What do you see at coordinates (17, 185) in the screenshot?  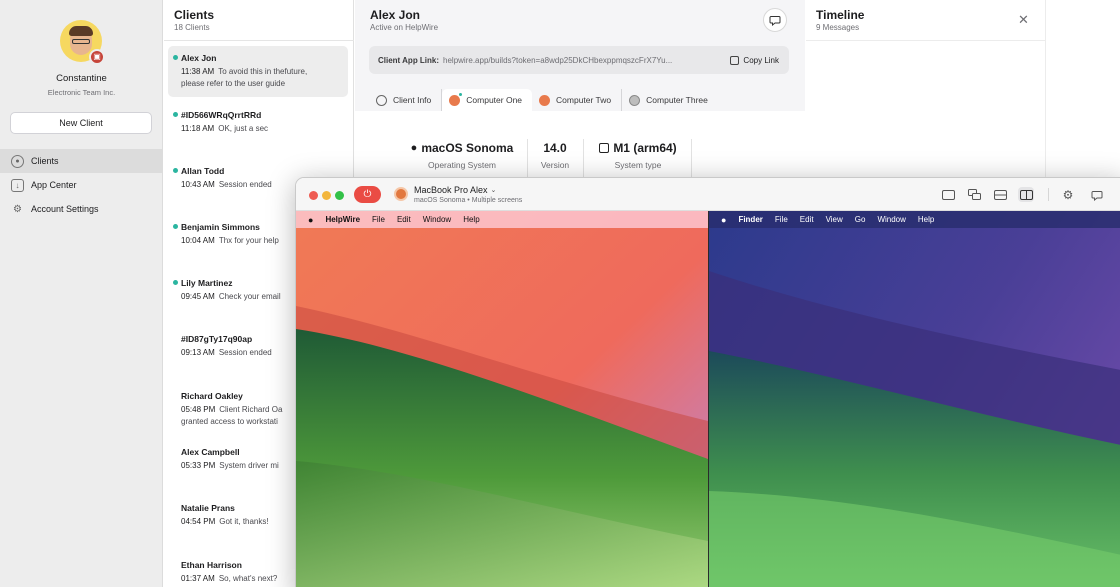 I see `download-icon: ↓` at bounding box center [17, 185].